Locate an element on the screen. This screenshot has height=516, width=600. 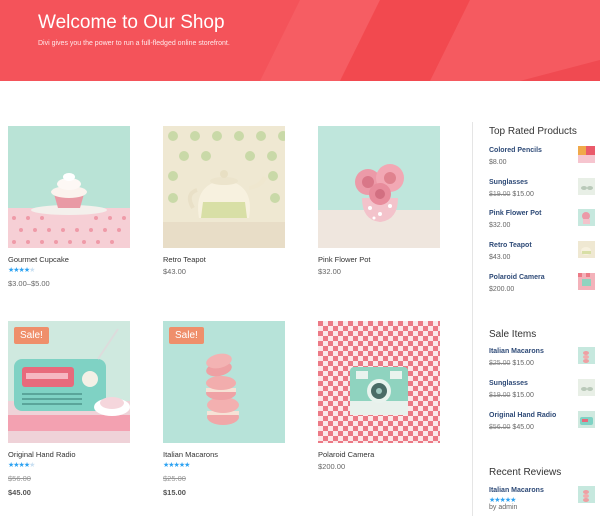
side-product-name: Retro Teapot is located at coordinates (510, 245).